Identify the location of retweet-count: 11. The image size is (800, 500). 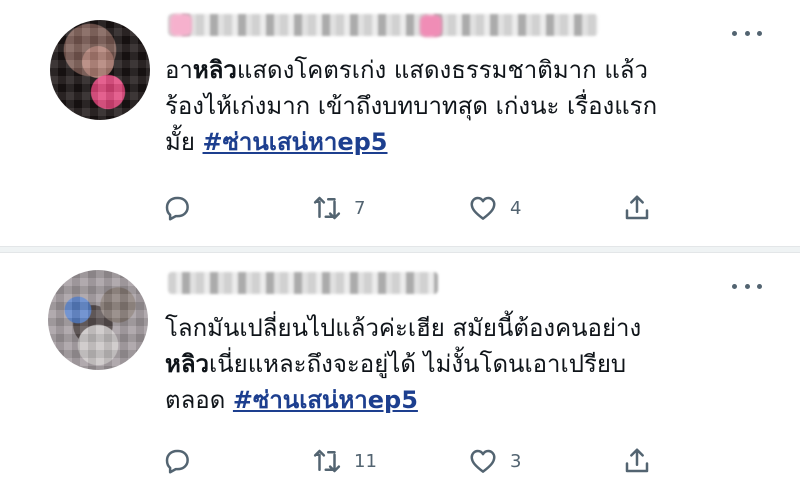
(365, 461).